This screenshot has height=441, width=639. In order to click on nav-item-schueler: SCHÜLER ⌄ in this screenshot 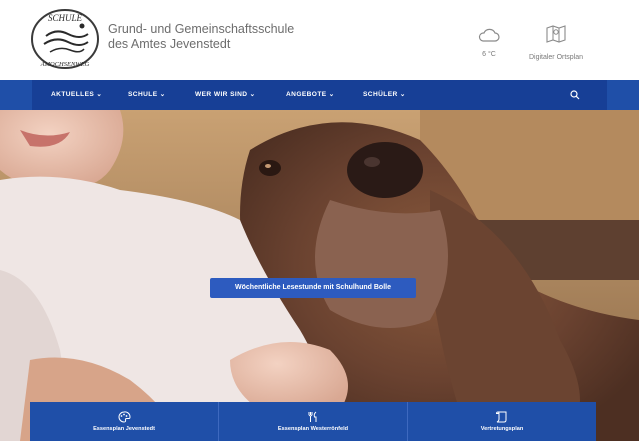, I will do `click(384, 95)`.